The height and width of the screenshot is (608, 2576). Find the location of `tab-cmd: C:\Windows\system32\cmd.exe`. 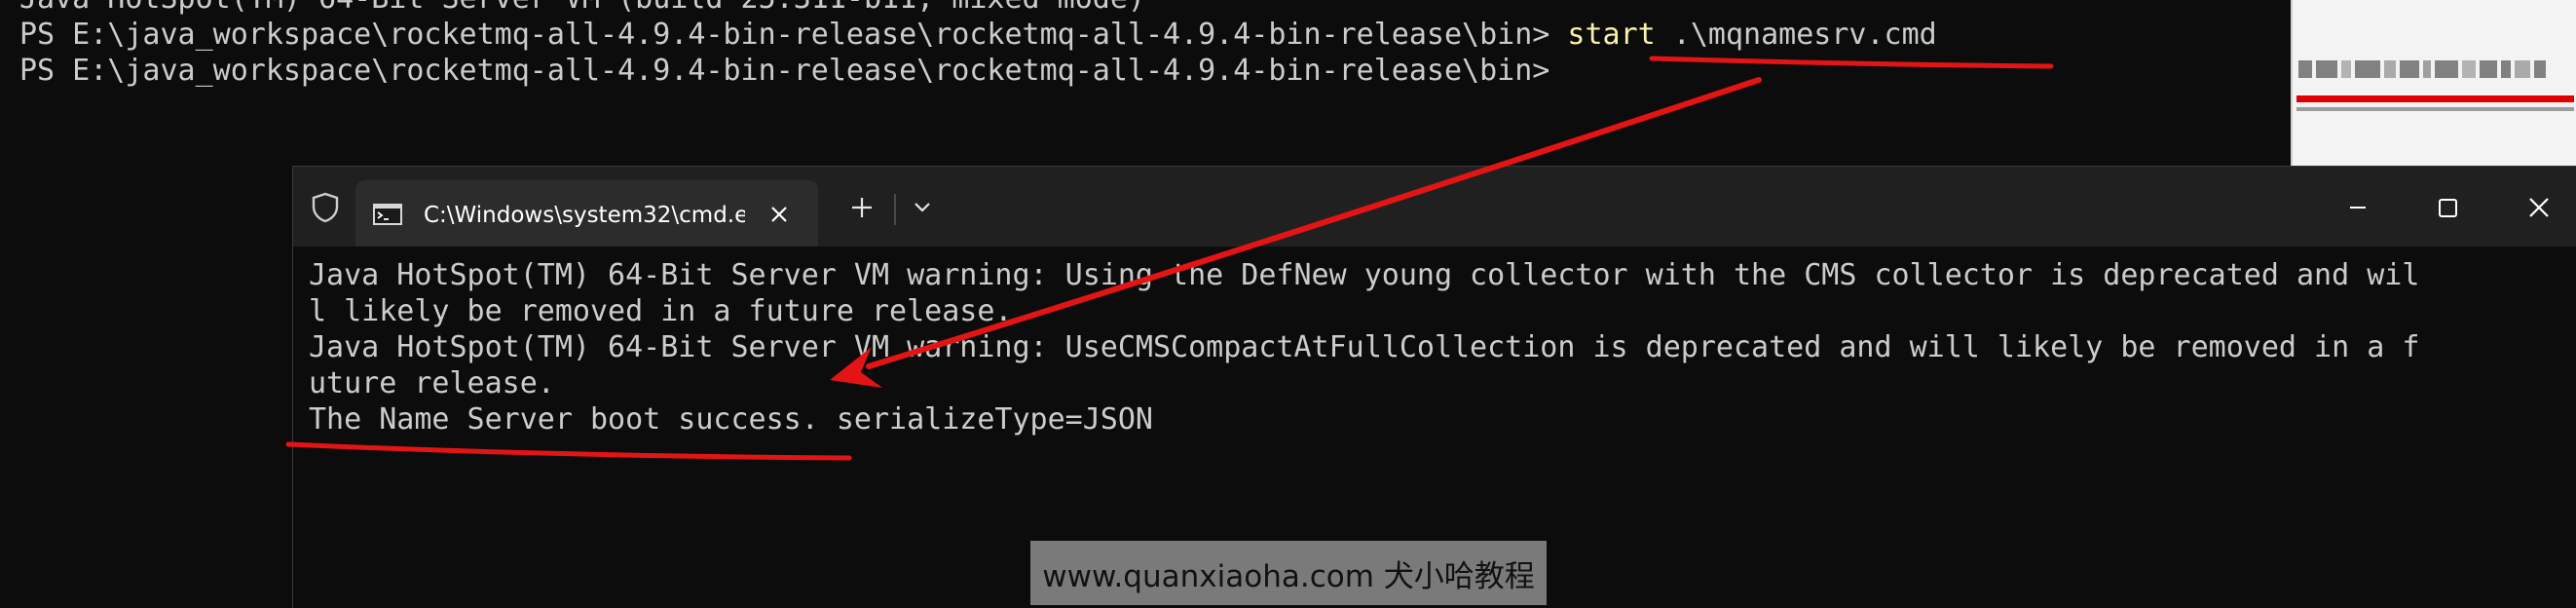

tab-cmd: C:\Windows\system32\cmd.exe is located at coordinates (586, 213).